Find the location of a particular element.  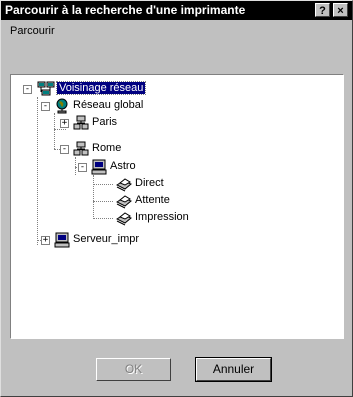

tree-node-label: Attente is located at coordinates (152, 200).